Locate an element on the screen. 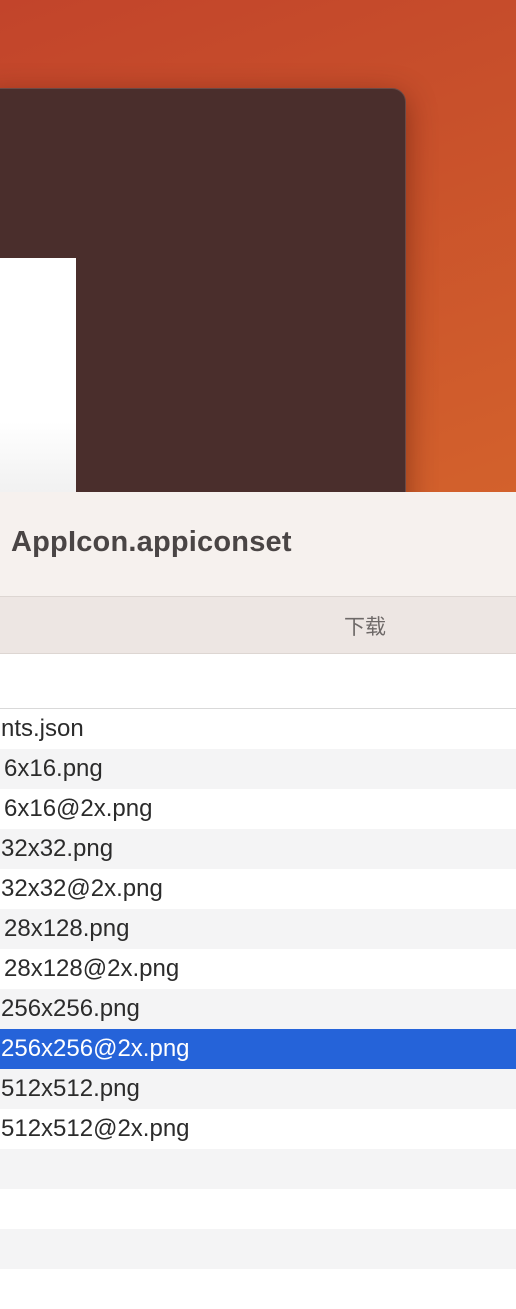 The width and height of the screenshot is (516, 1309). file-row: 512x512@2x.png is located at coordinates (258, 1129).